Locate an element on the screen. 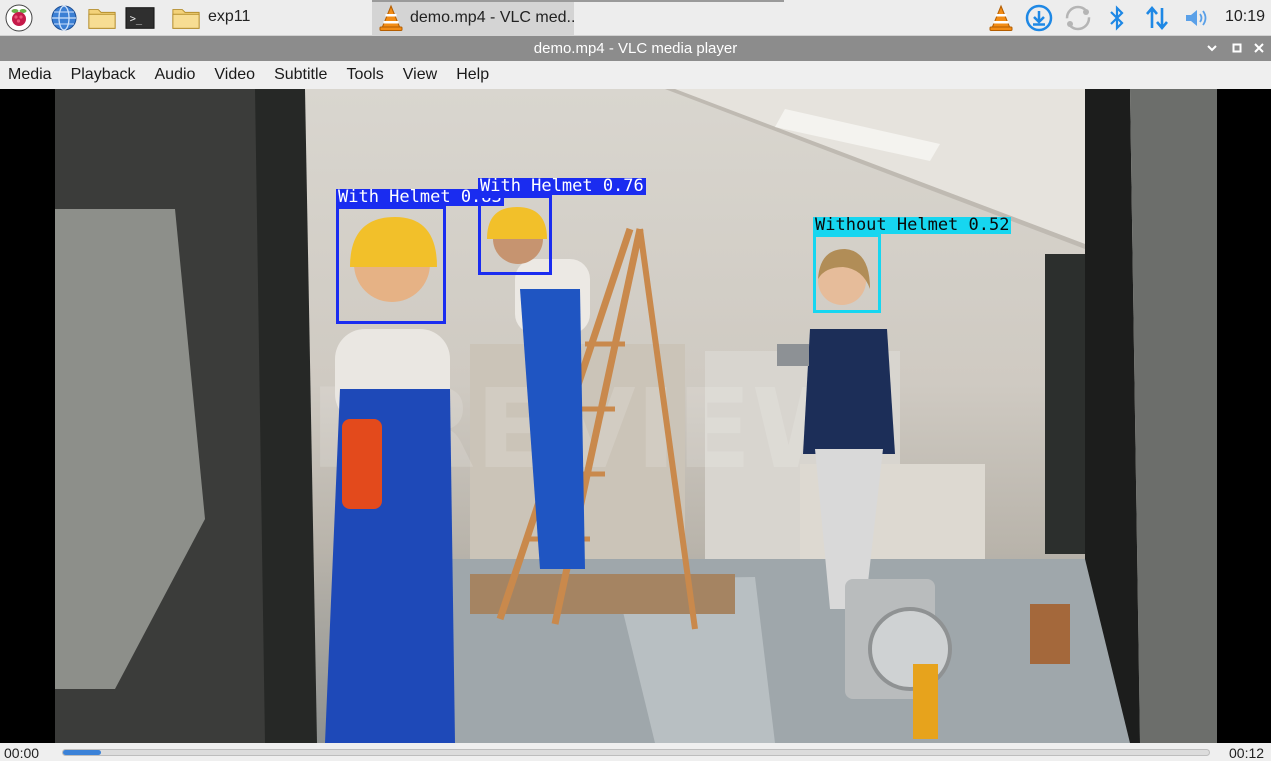 The width and height of the screenshot is (1271, 761). window-title: demo.mp4 - VLC media player is located at coordinates (635, 48).